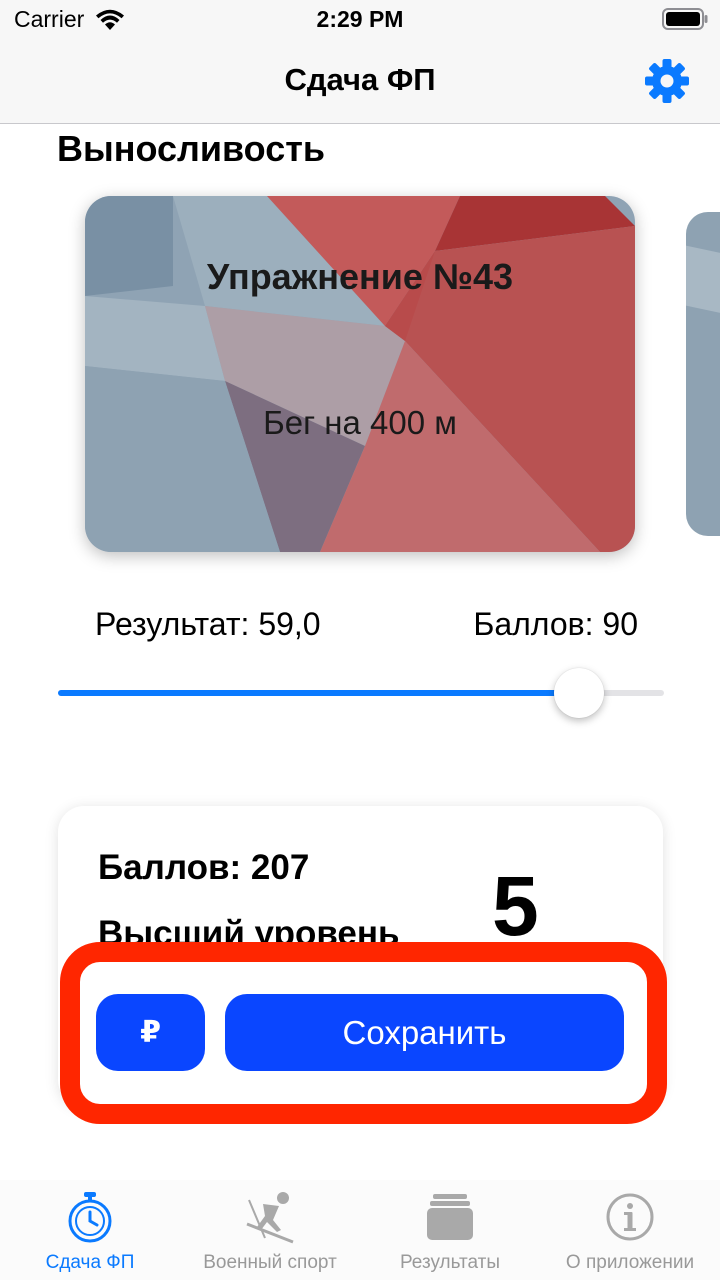 Image resolution: width=720 pixels, height=1280 pixels. I want to click on tab-label: Сдача ФП, so click(90, 1262).